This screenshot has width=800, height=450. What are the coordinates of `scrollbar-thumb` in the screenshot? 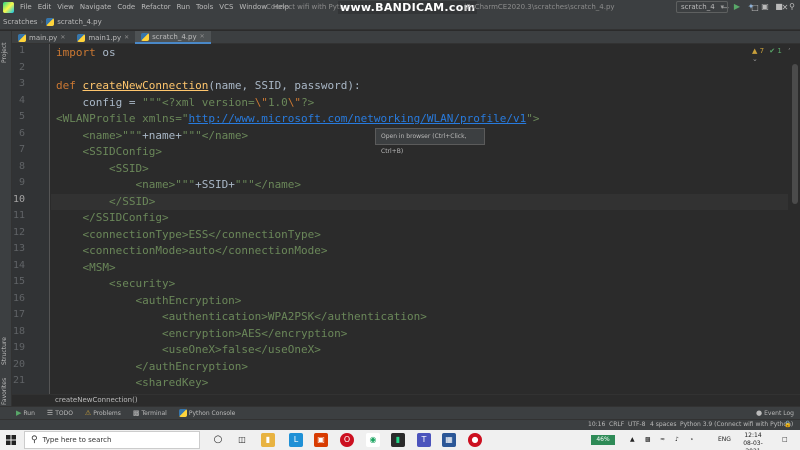 It's located at (795, 134).